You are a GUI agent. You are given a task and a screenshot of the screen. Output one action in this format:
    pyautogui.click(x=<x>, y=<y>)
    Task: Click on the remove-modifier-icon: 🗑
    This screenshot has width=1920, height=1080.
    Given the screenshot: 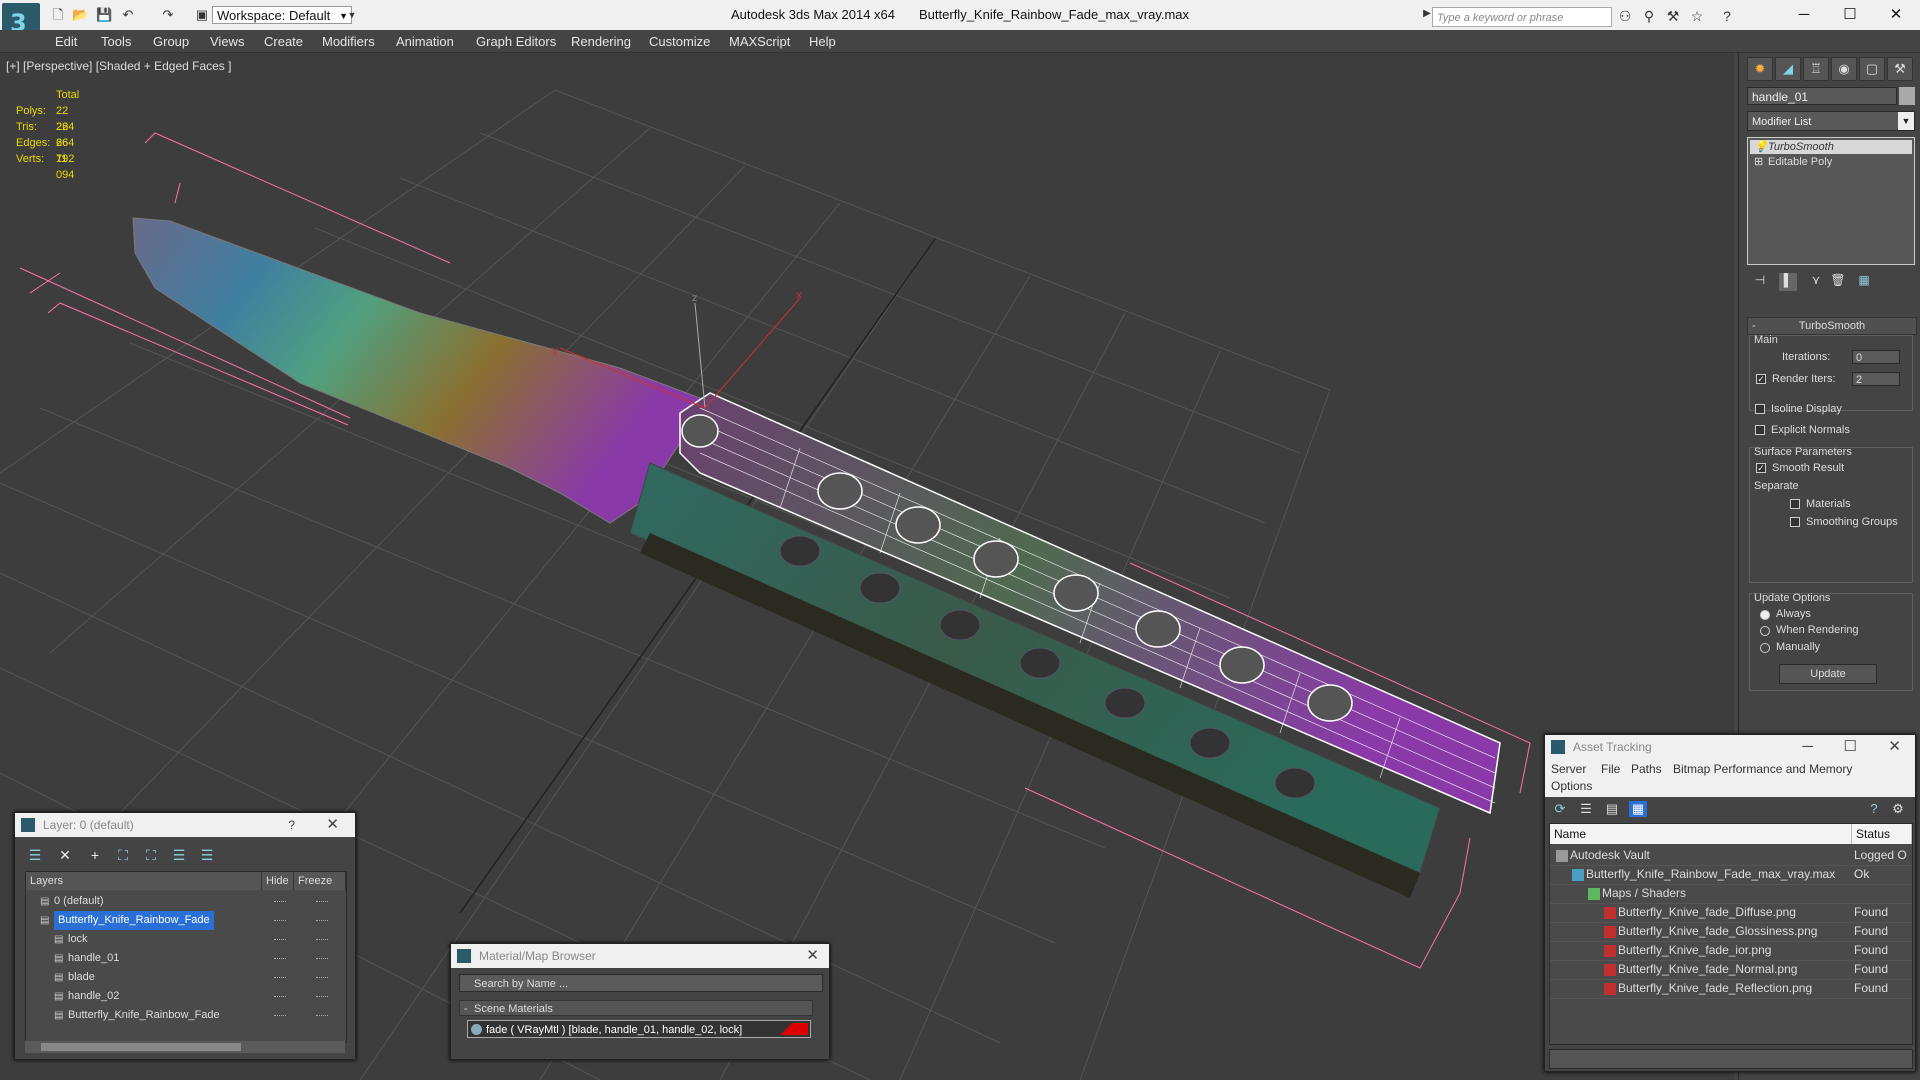 What is the action you would take?
    pyautogui.click(x=1838, y=282)
    